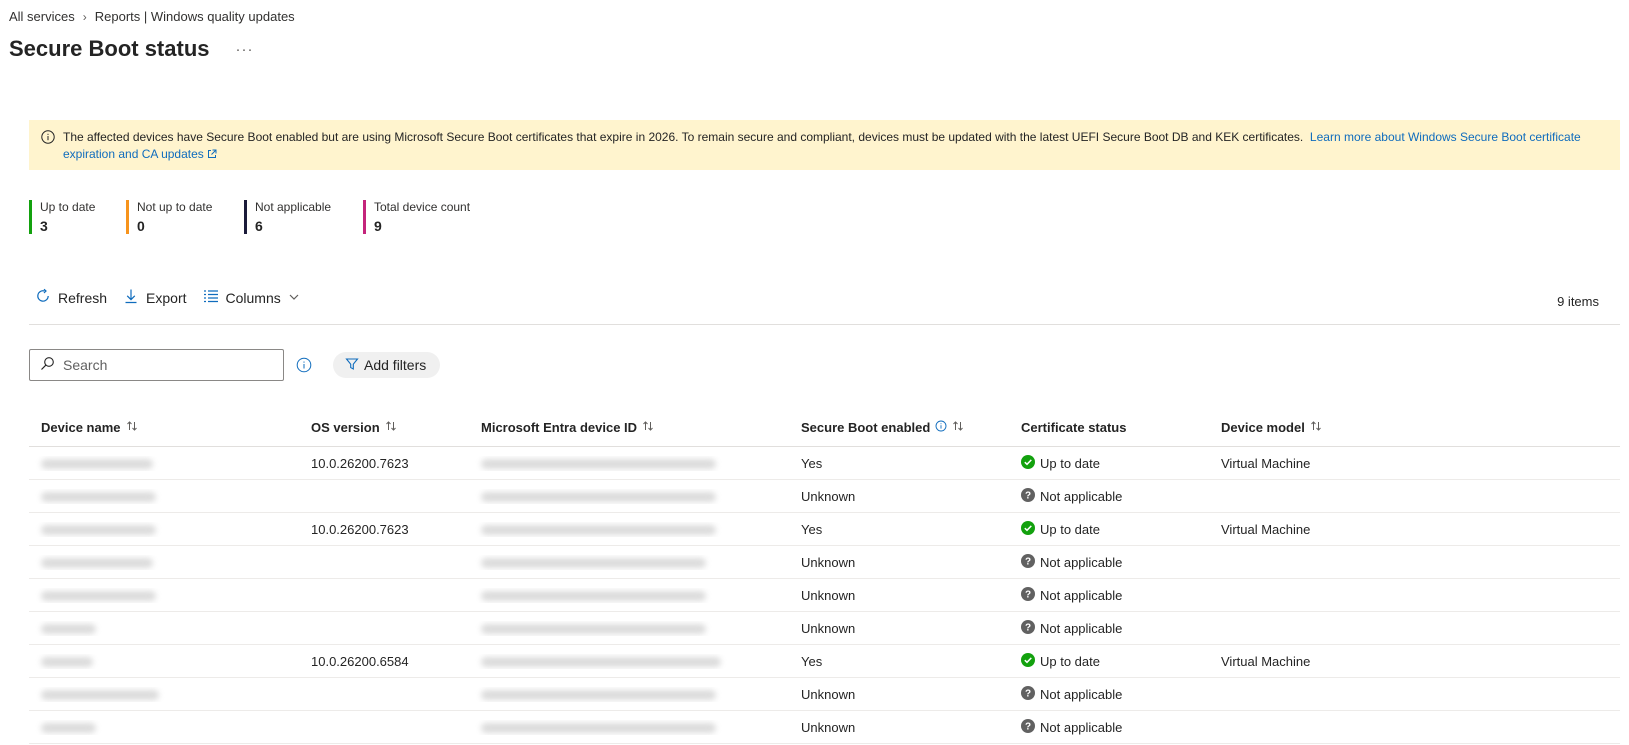  Describe the element at coordinates (155, 297) in the screenshot. I see `export-button: Export` at that location.